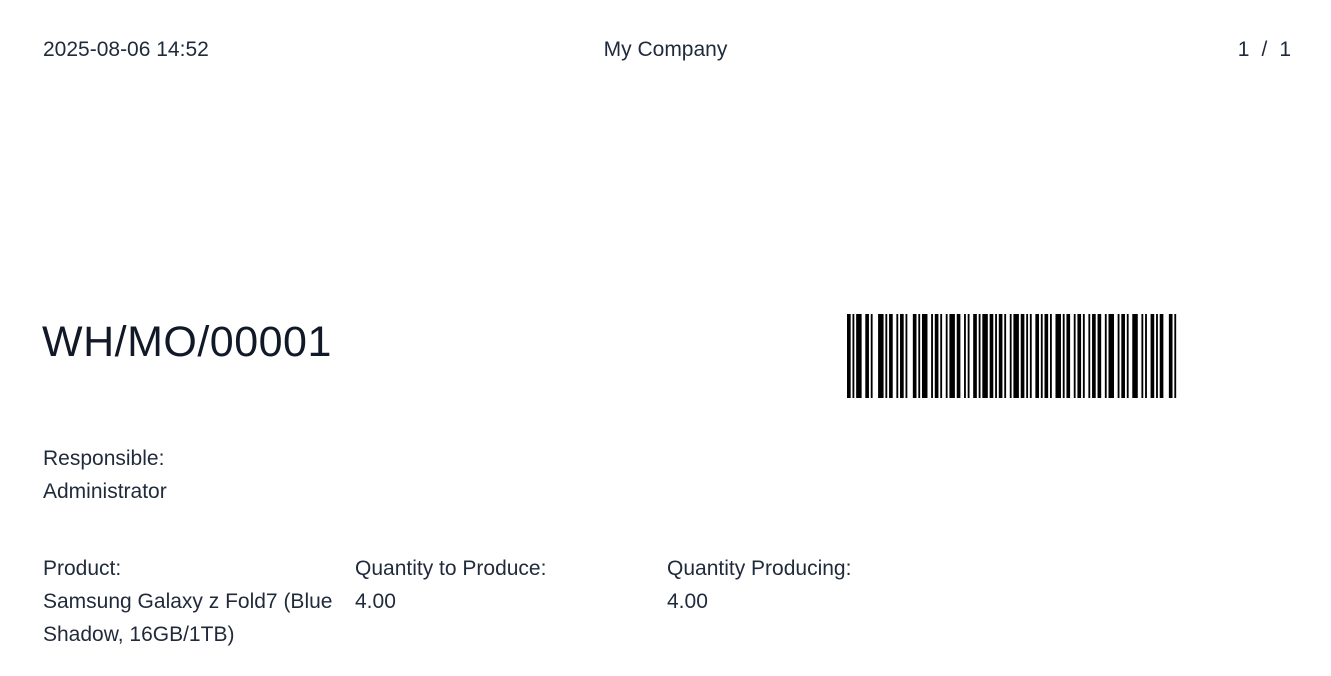 This screenshot has width=1331, height=676. Describe the element at coordinates (82, 568) in the screenshot. I see `product-label: Product:` at that location.